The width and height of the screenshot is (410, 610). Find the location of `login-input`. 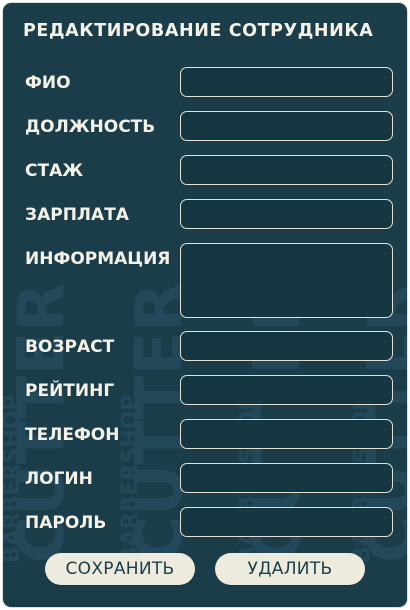

login-input is located at coordinates (286, 478).